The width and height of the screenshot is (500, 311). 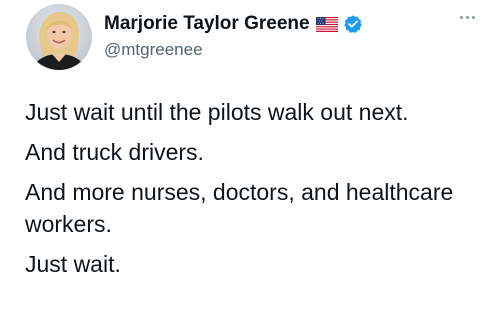 What do you see at coordinates (353, 24) in the screenshot?
I see `verified-badge-icon` at bounding box center [353, 24].